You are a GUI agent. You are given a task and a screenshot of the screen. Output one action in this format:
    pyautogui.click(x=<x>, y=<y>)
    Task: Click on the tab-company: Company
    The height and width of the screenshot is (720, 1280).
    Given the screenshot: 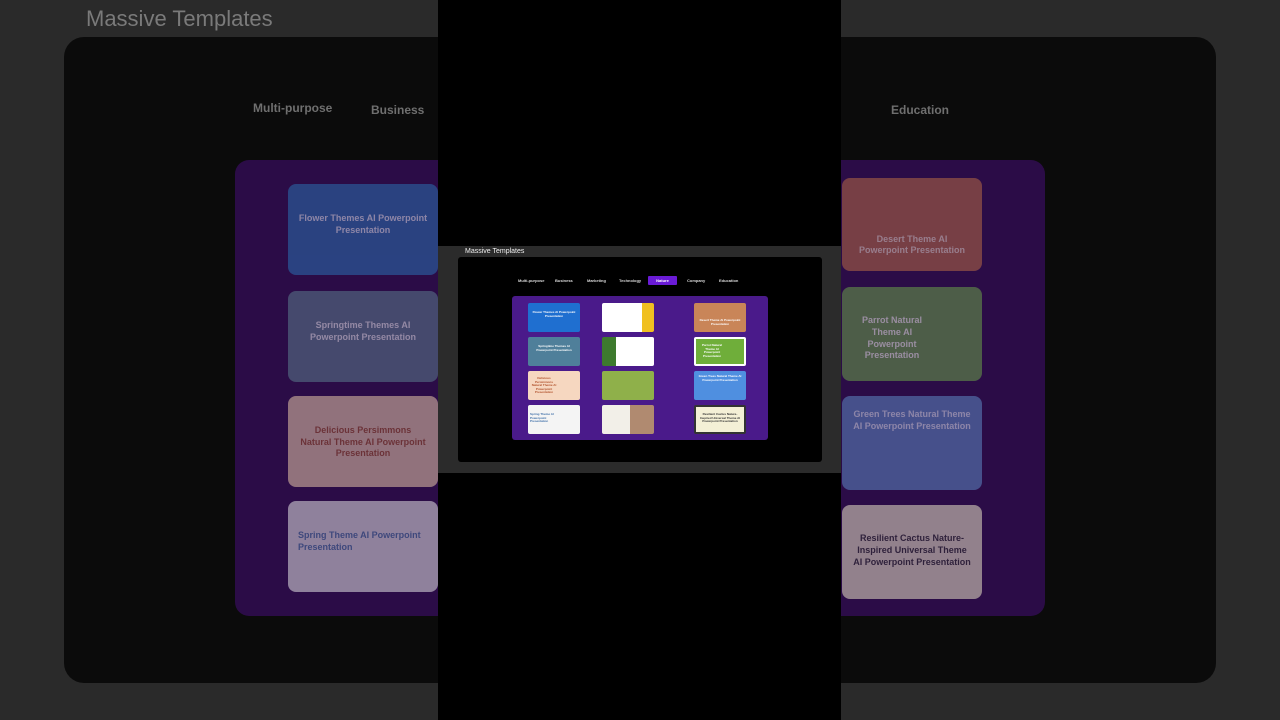 What is the action you would take?
    pyautogui.click(x=696, y=280)
    